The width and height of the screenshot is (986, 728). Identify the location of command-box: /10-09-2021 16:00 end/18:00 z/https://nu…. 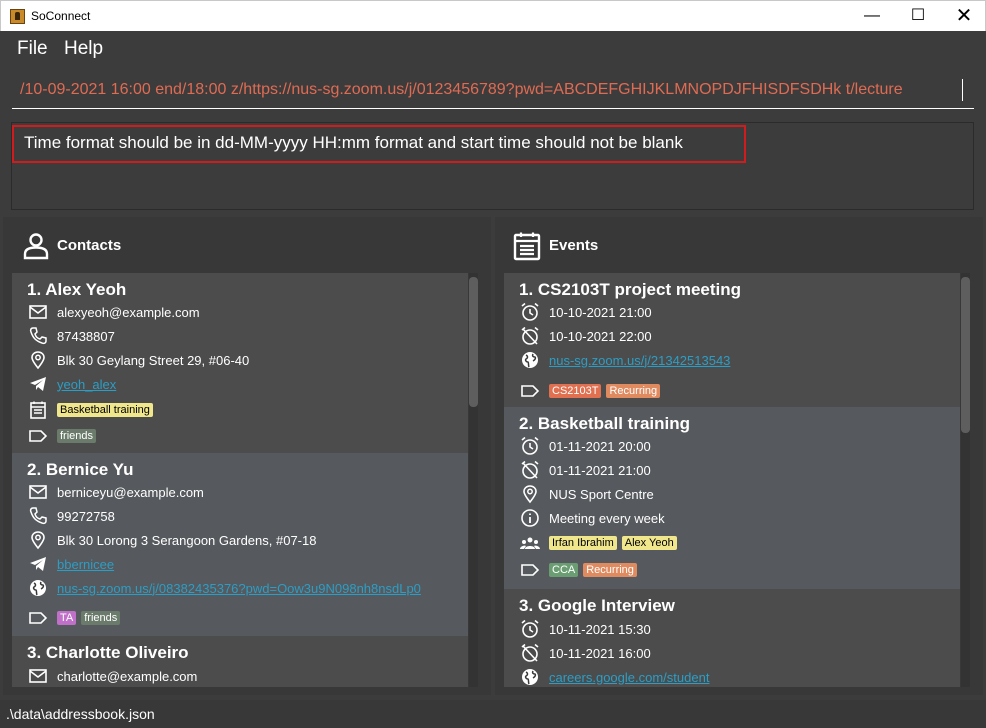
(493, 89).